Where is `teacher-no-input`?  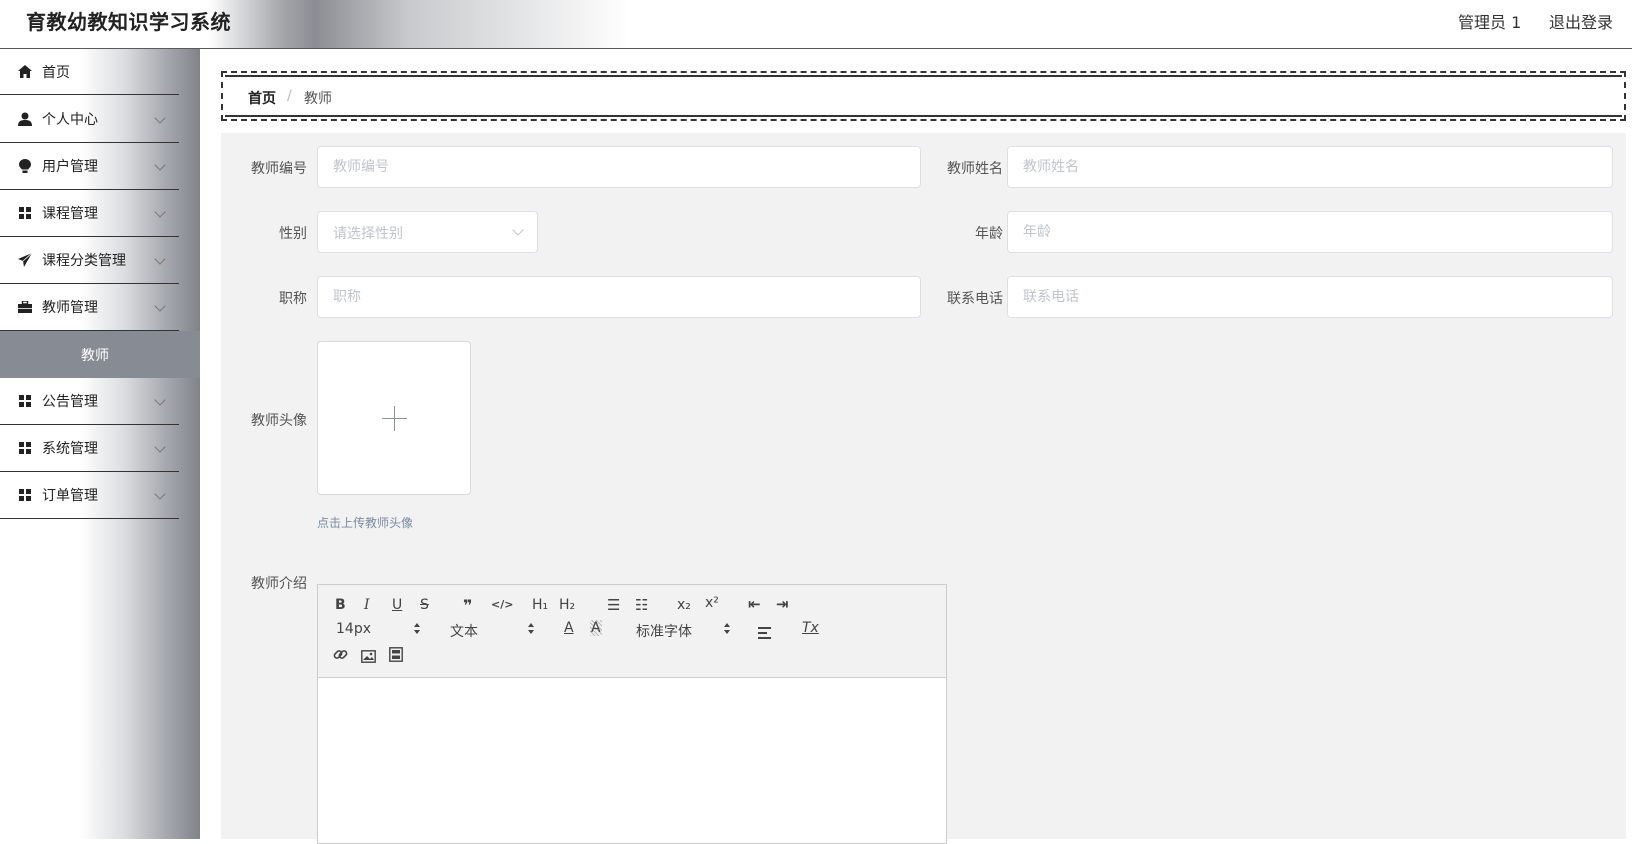 teacher-no-input is located at coordinates (619, 167).